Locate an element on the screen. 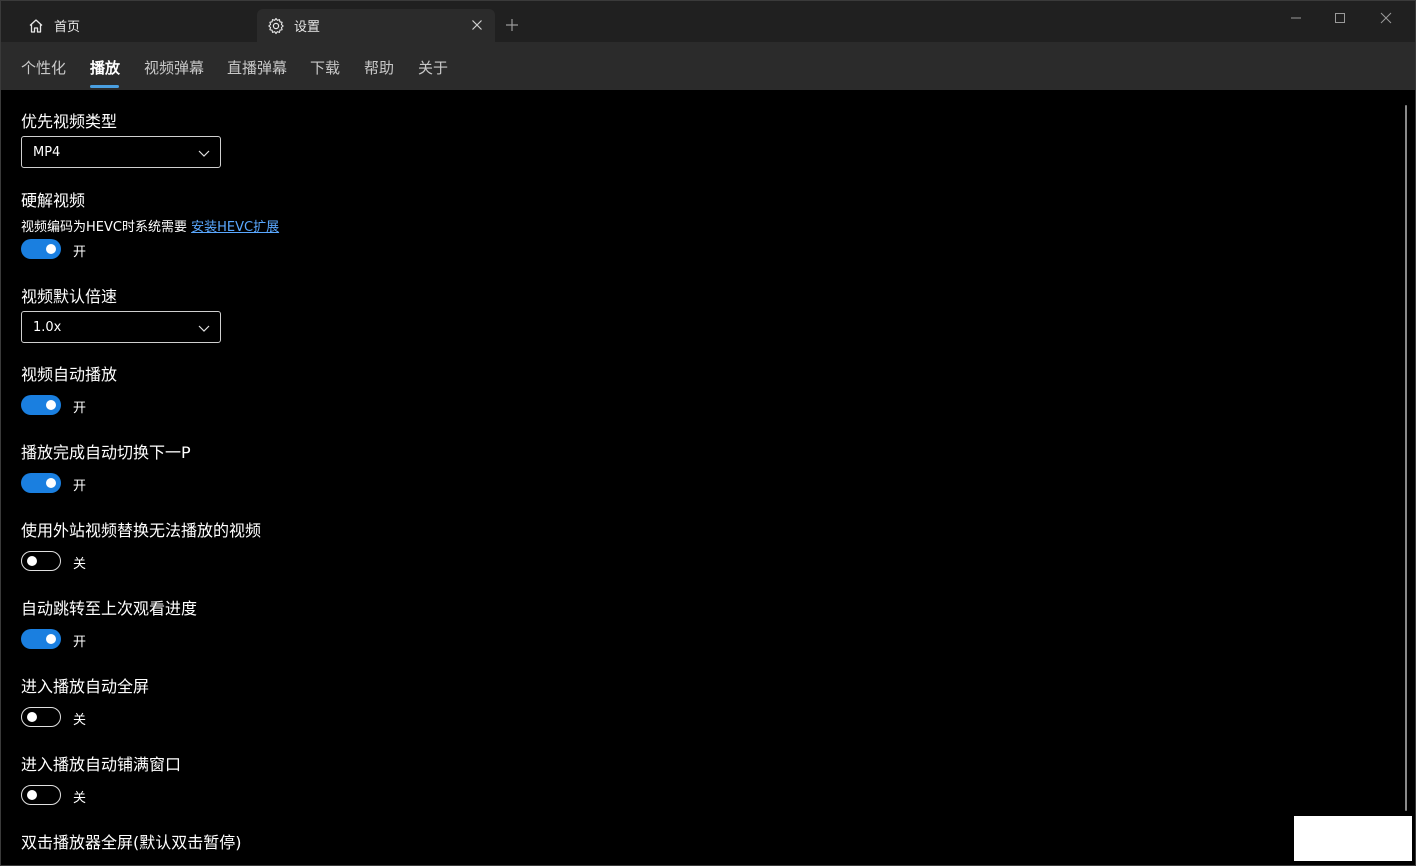 The image size is (1416, 866). new-tab-icon is located at coordinates (512, 25).